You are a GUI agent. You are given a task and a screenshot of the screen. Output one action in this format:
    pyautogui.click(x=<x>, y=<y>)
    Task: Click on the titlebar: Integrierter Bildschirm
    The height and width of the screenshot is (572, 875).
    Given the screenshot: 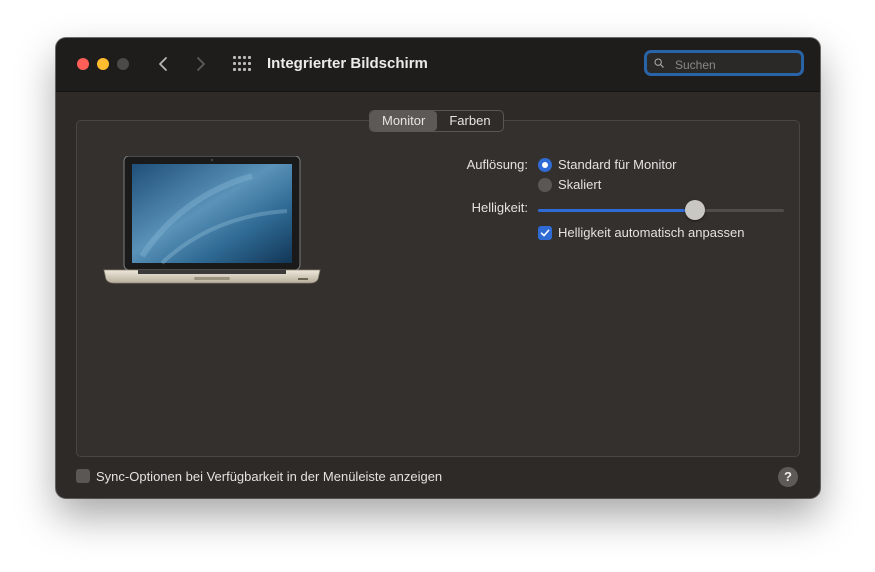 What is the action you would take?
    pyautogui.click(x=438, y=65)
    